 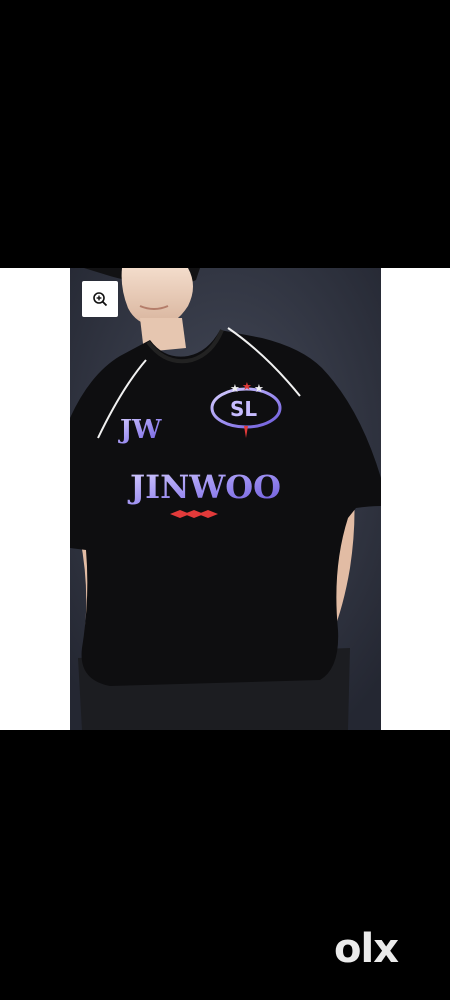 I want to click on zoom-button, so click(x=100, y=299).